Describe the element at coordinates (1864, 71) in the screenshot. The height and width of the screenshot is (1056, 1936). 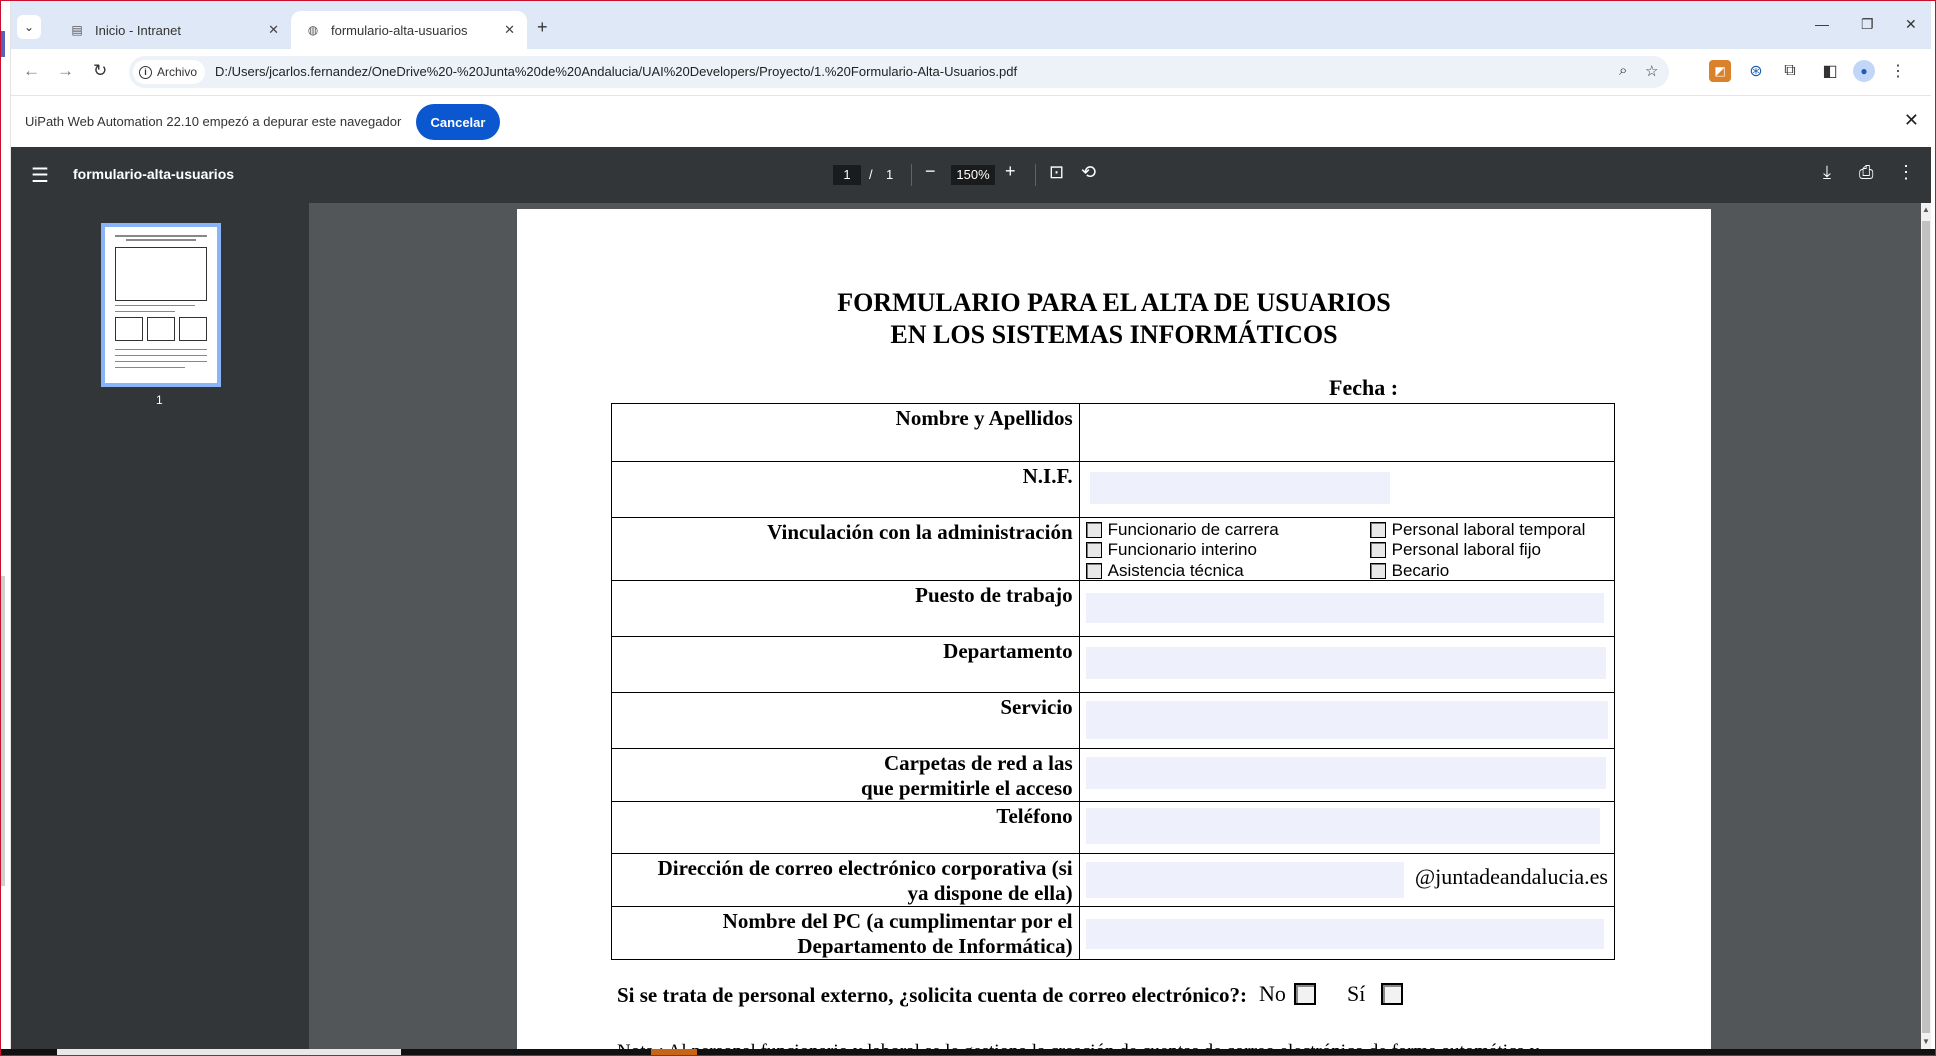
I see `profile-icon: ●` at that location.